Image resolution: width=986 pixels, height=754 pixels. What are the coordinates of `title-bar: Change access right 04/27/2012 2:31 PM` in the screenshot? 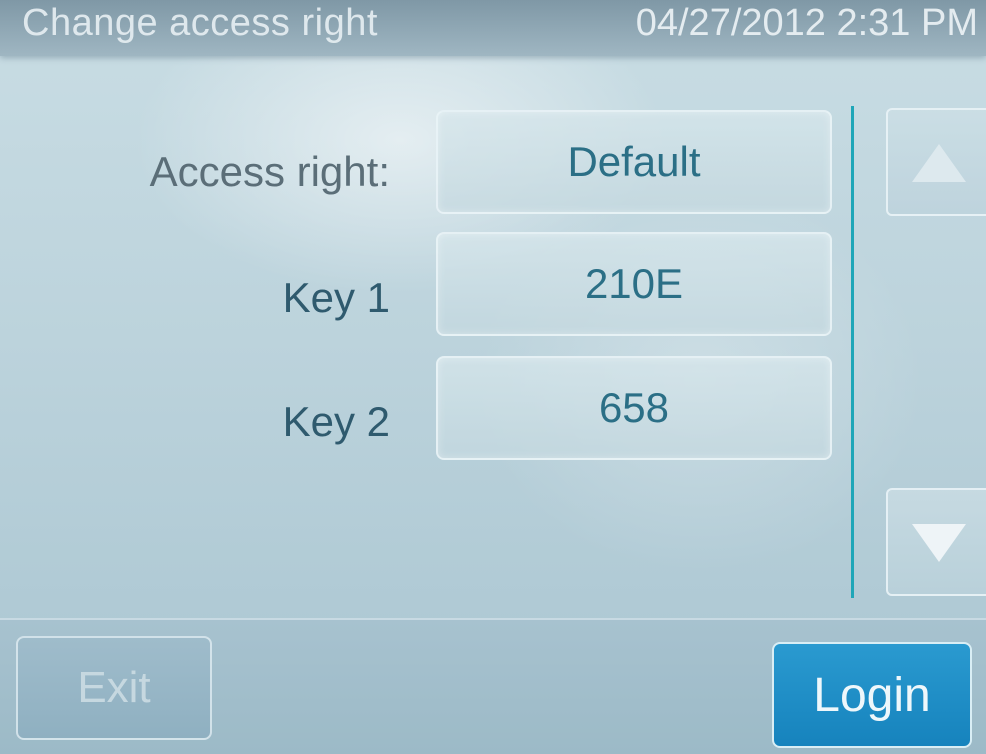 It's located at (493, 28).